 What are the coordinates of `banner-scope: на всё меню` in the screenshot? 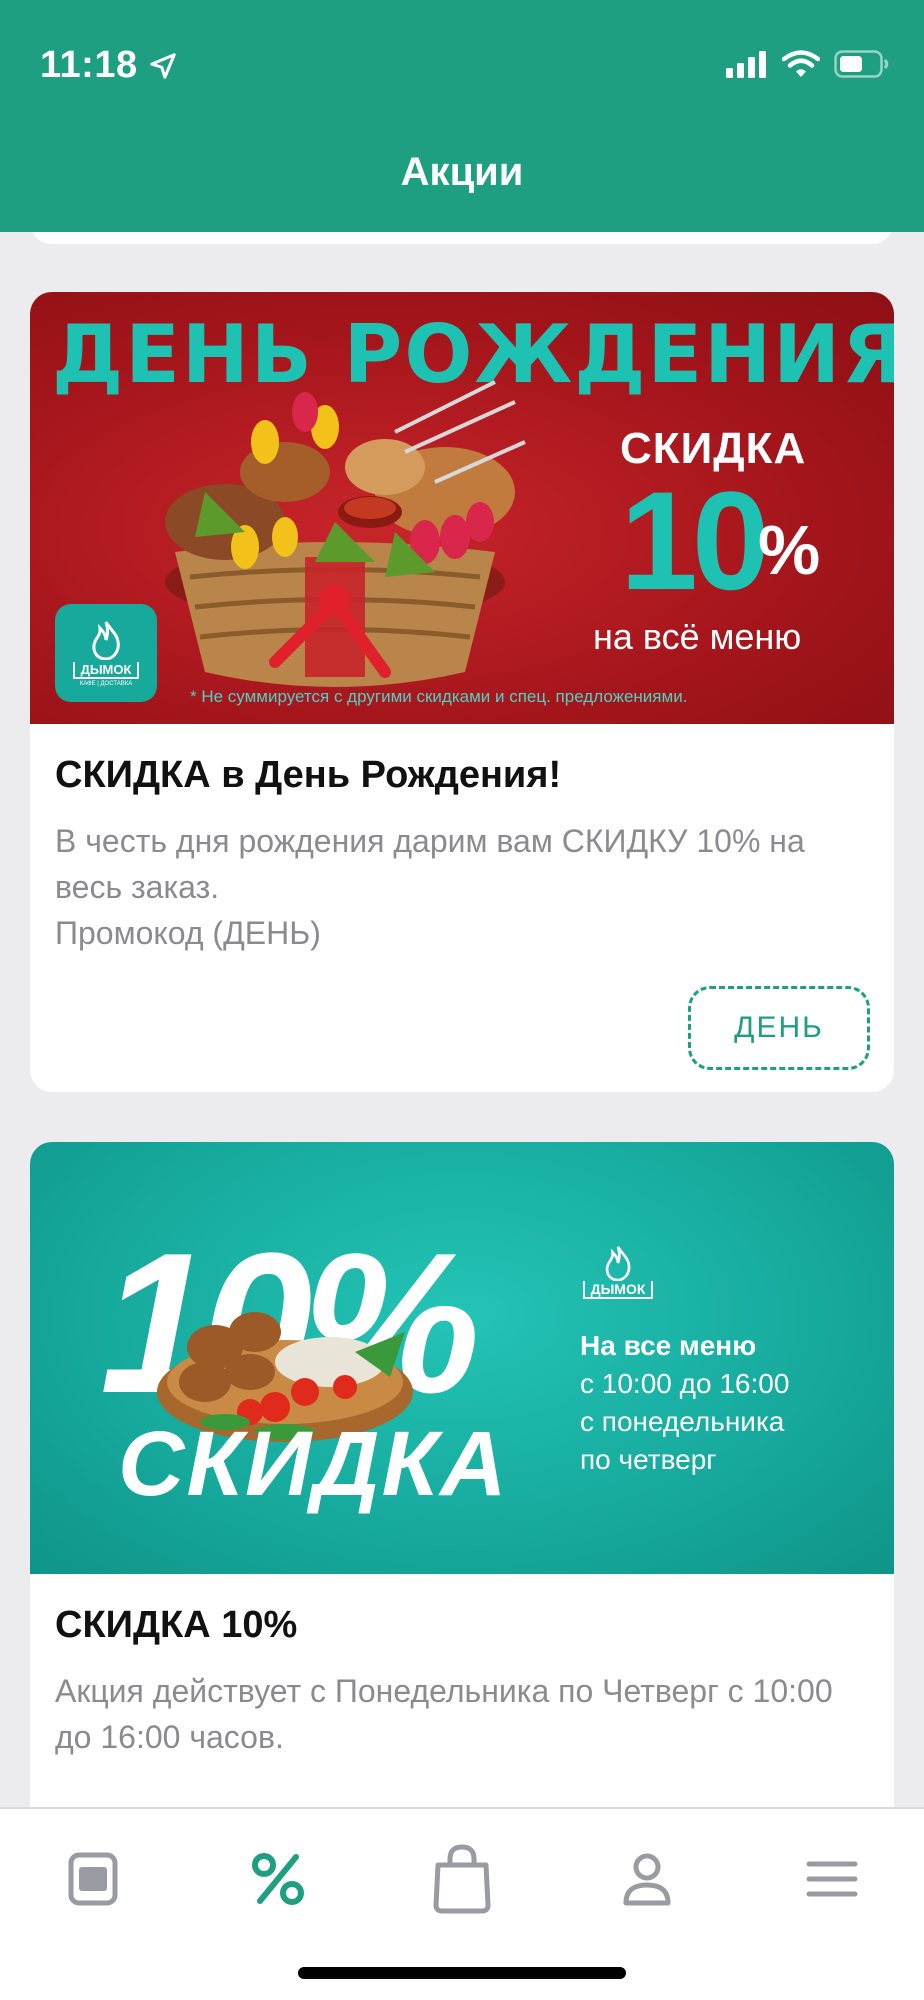 It's located at (697, 636).